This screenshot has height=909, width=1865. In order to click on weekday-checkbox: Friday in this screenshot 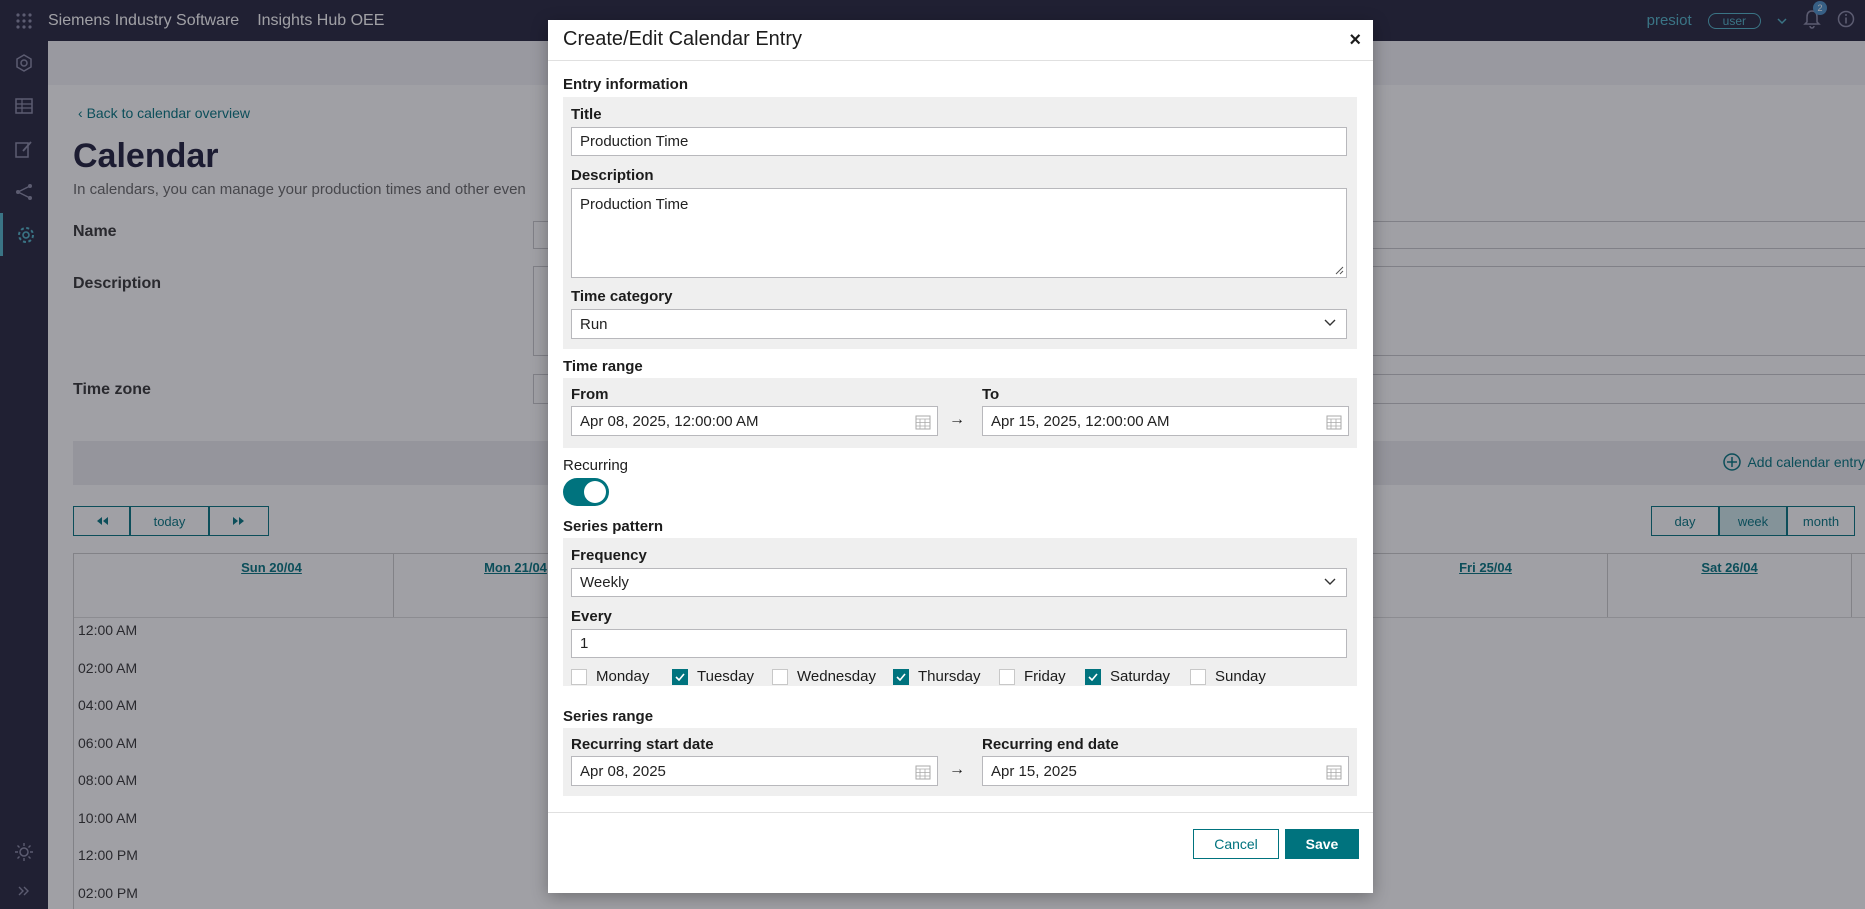, I will do `click(1032, 676)`.